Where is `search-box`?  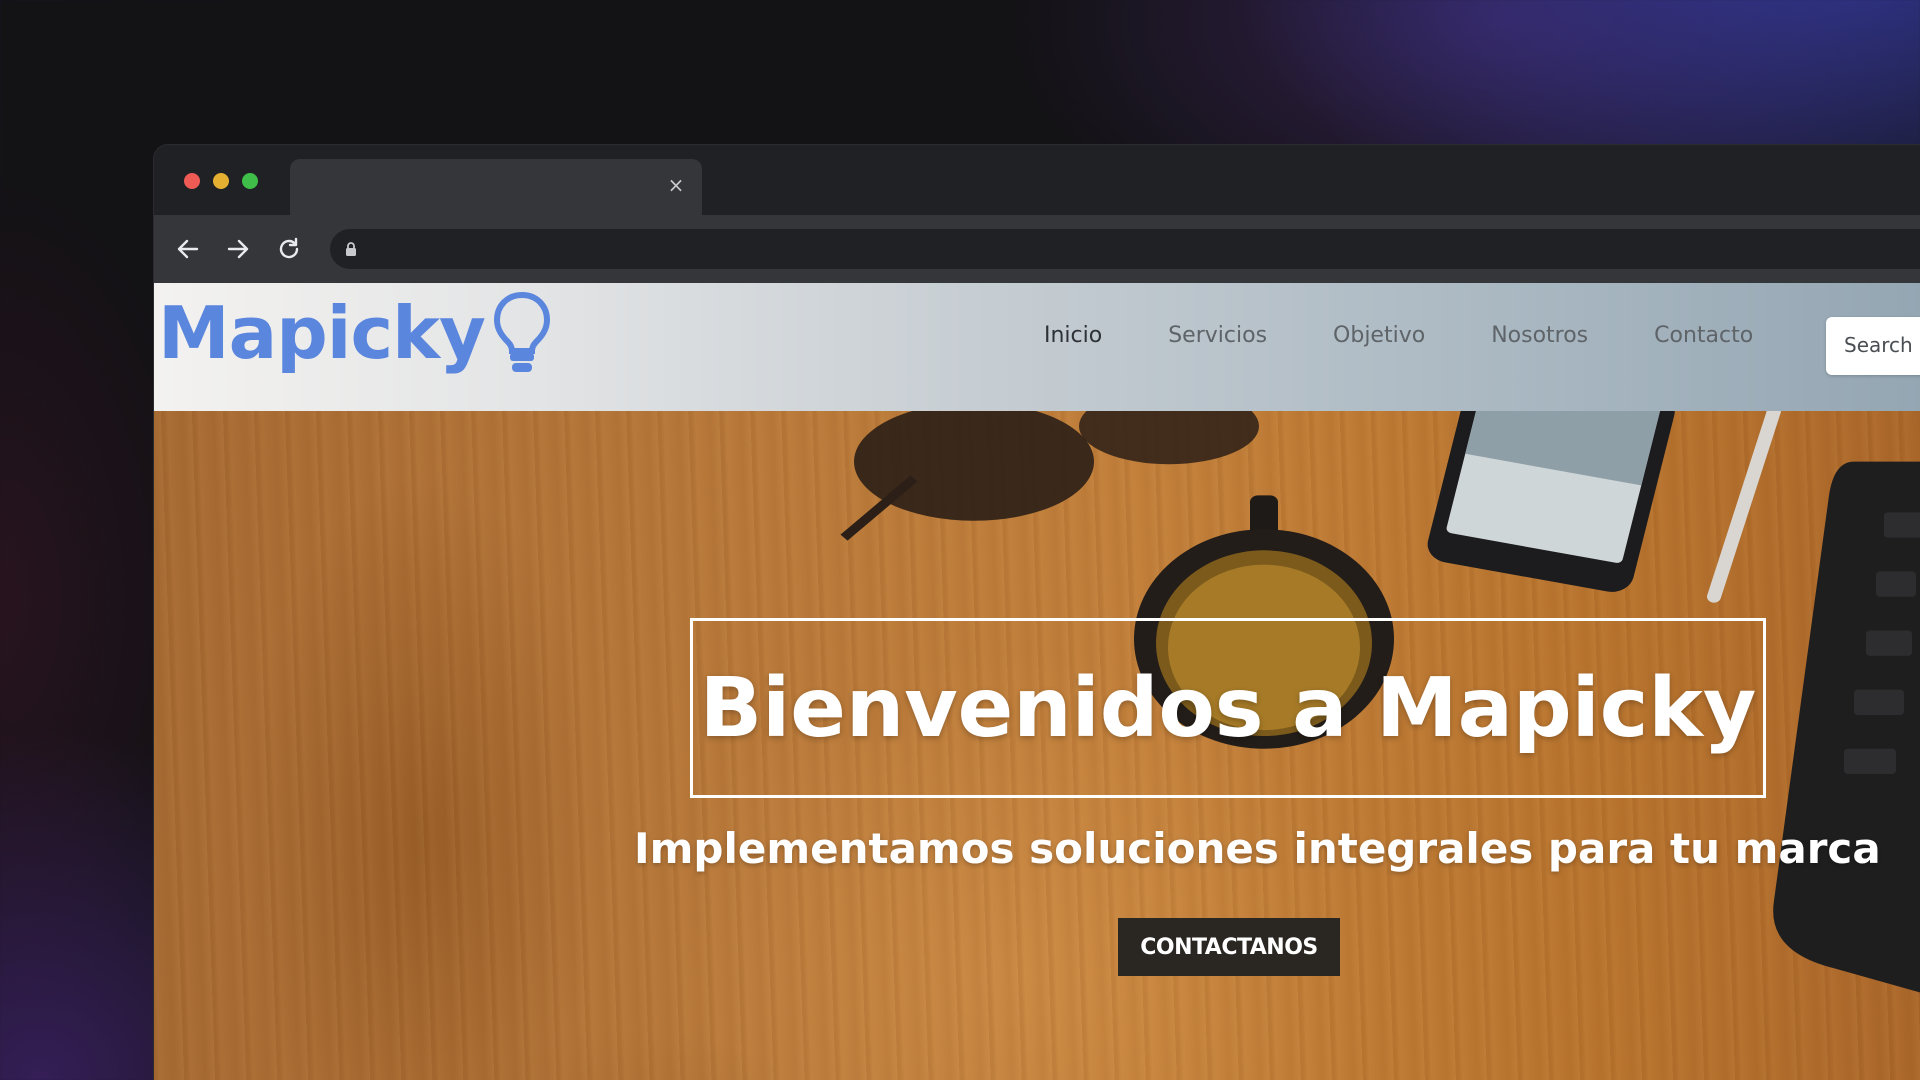 search-box is located at coordinates (1873, 346).